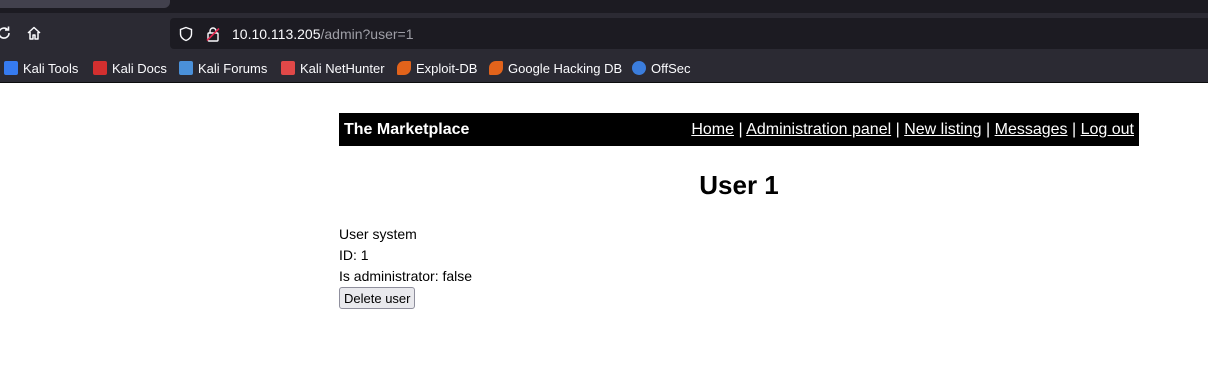 This screenshot has width=1208, height=389. I want to click on bookmark-label: Exploit-DB, so click(447, 68).